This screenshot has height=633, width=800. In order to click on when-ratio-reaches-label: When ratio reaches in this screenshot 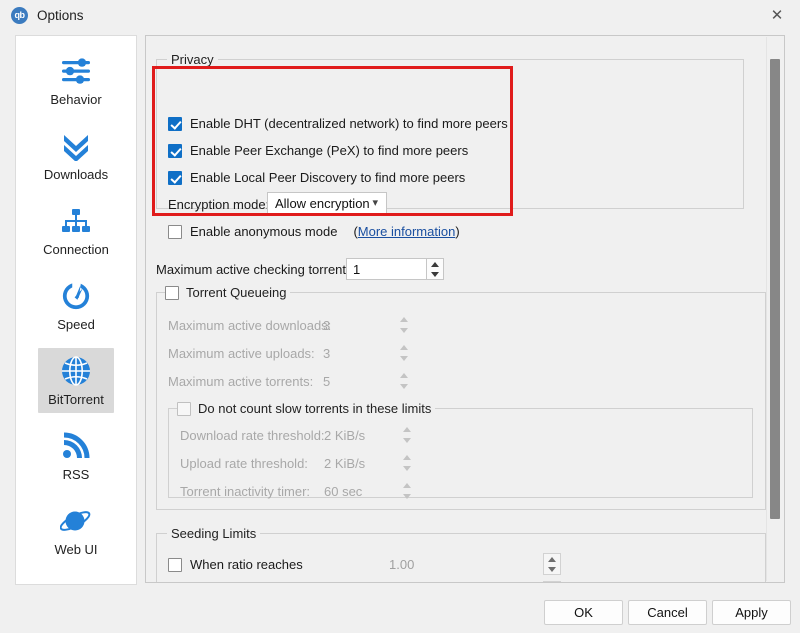, I will do `click(246, 564)`.